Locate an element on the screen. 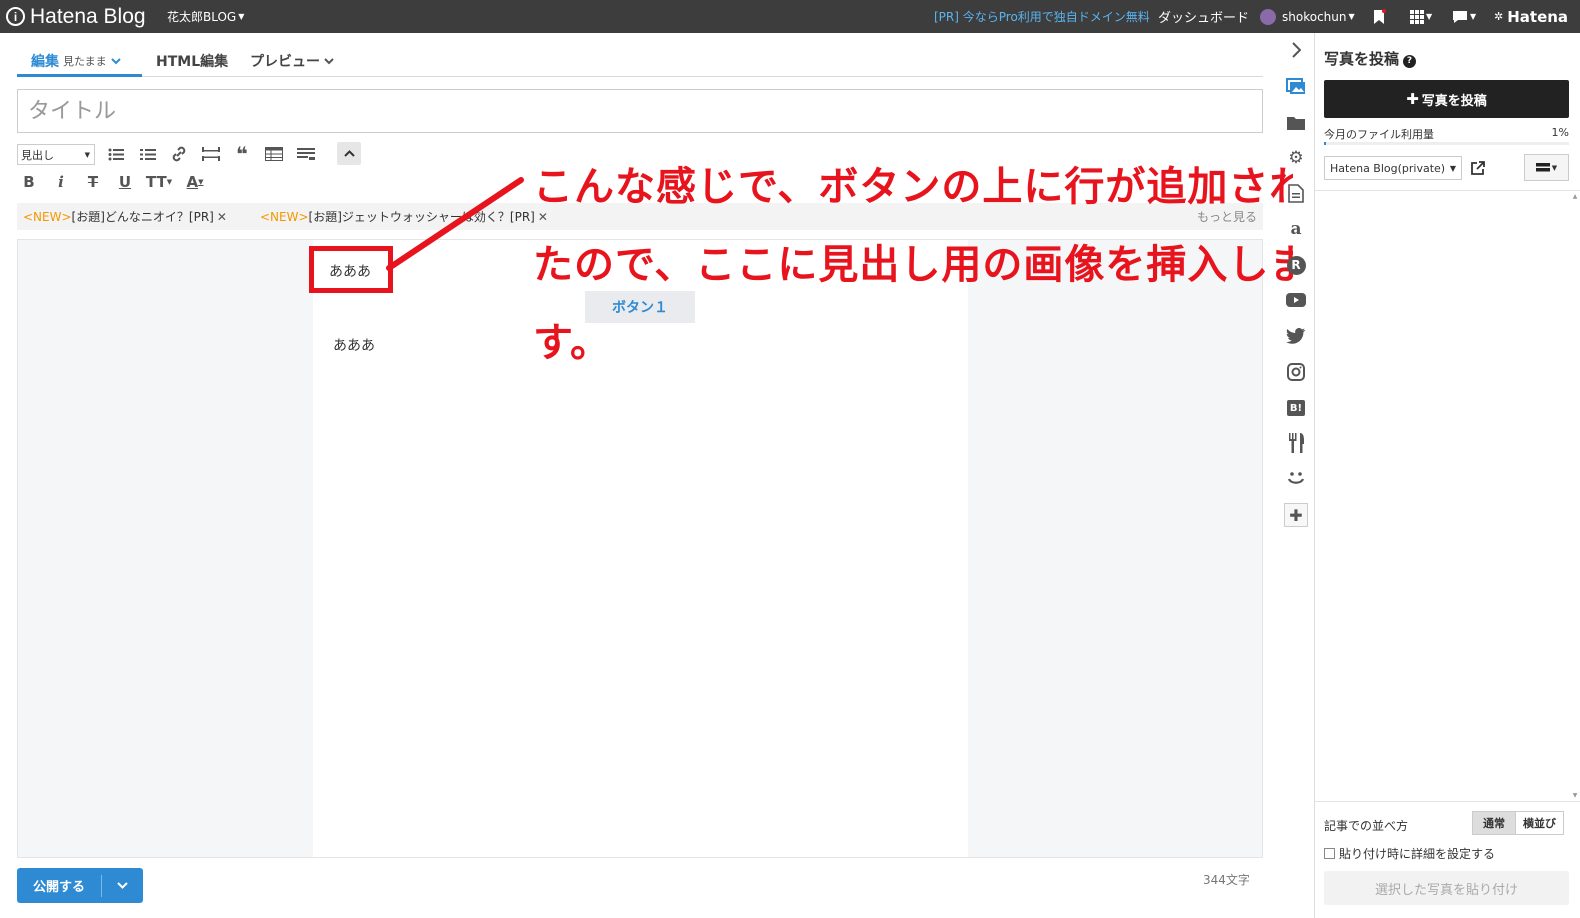  rakuten-icon: R is located at coordinates (1296, 265).